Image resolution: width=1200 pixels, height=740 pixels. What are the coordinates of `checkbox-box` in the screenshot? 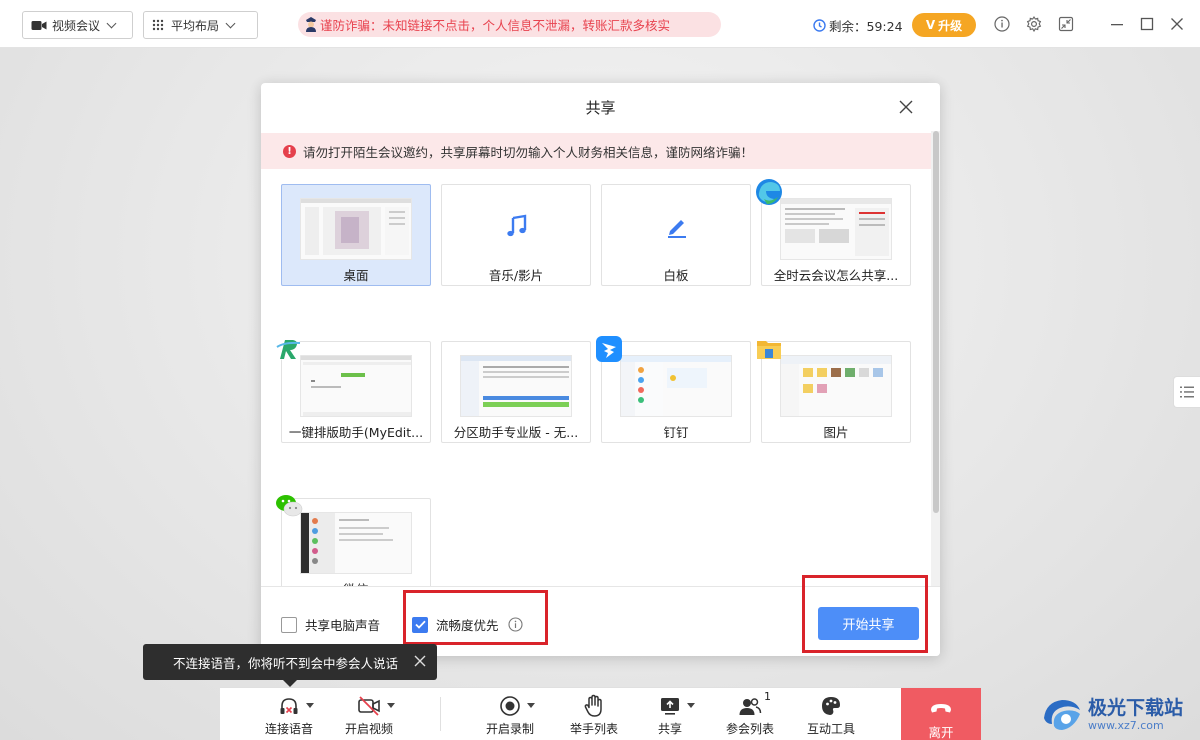 It's located at (289, 624).